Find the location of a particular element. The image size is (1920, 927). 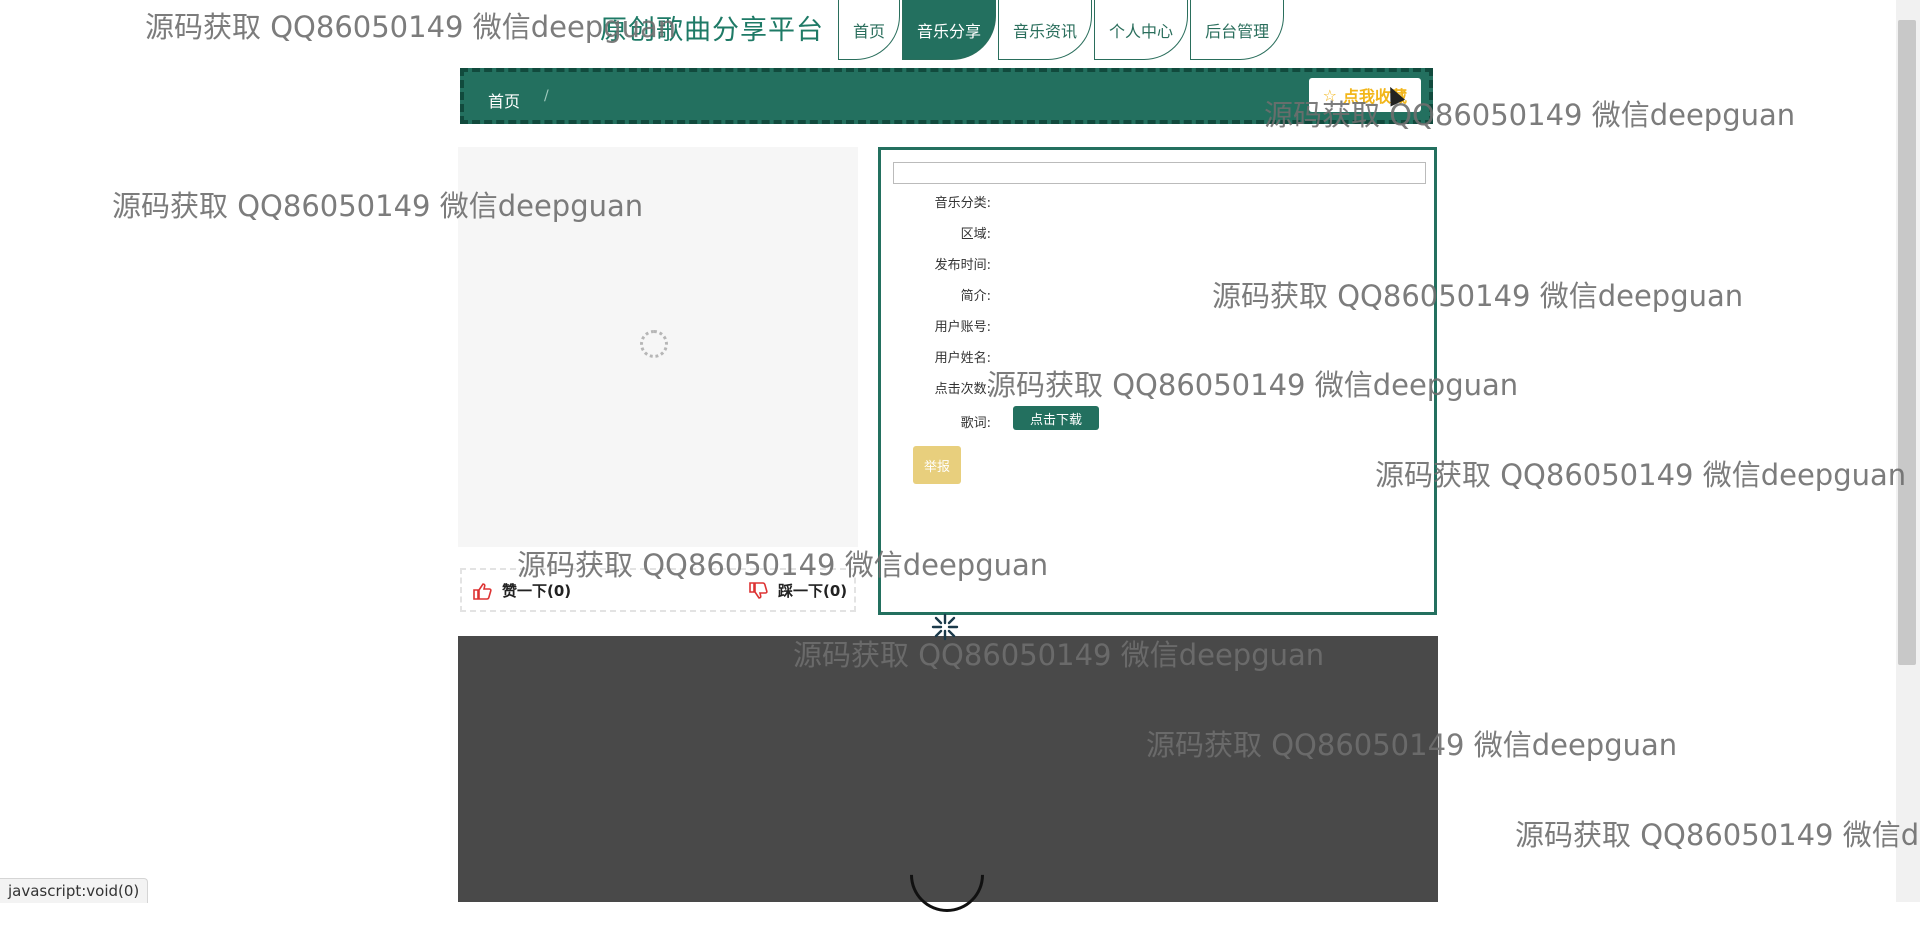

status-link-preview: javascript:void(0) is located at coordinates (74, 890).